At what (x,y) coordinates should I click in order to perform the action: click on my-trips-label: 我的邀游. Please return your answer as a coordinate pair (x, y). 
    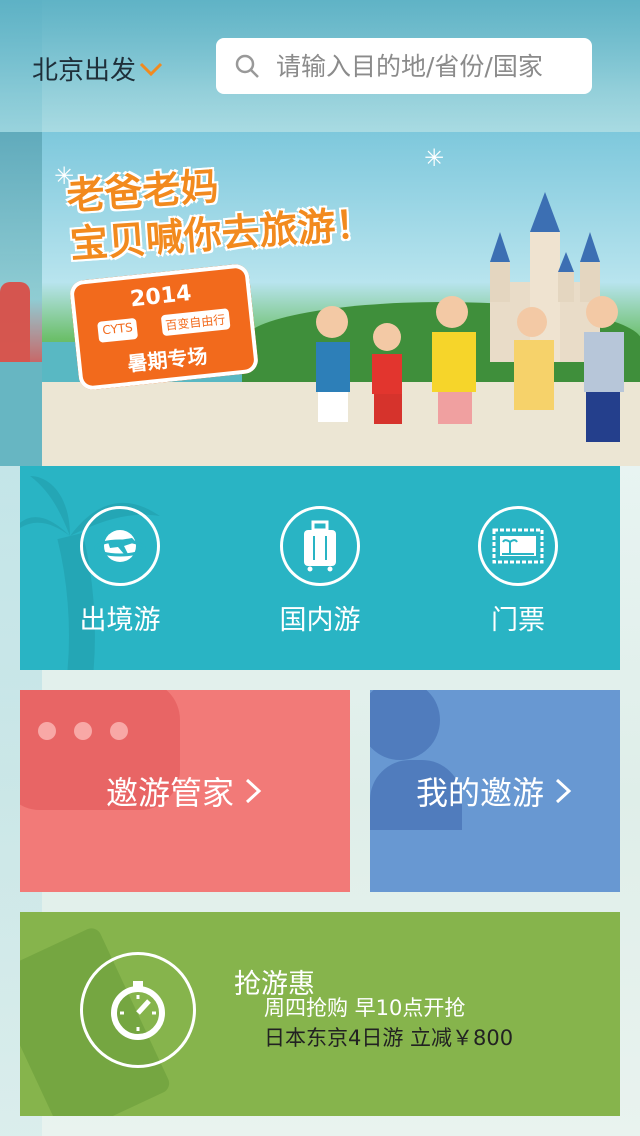
    Looking at the image, I should click on (479, 793).